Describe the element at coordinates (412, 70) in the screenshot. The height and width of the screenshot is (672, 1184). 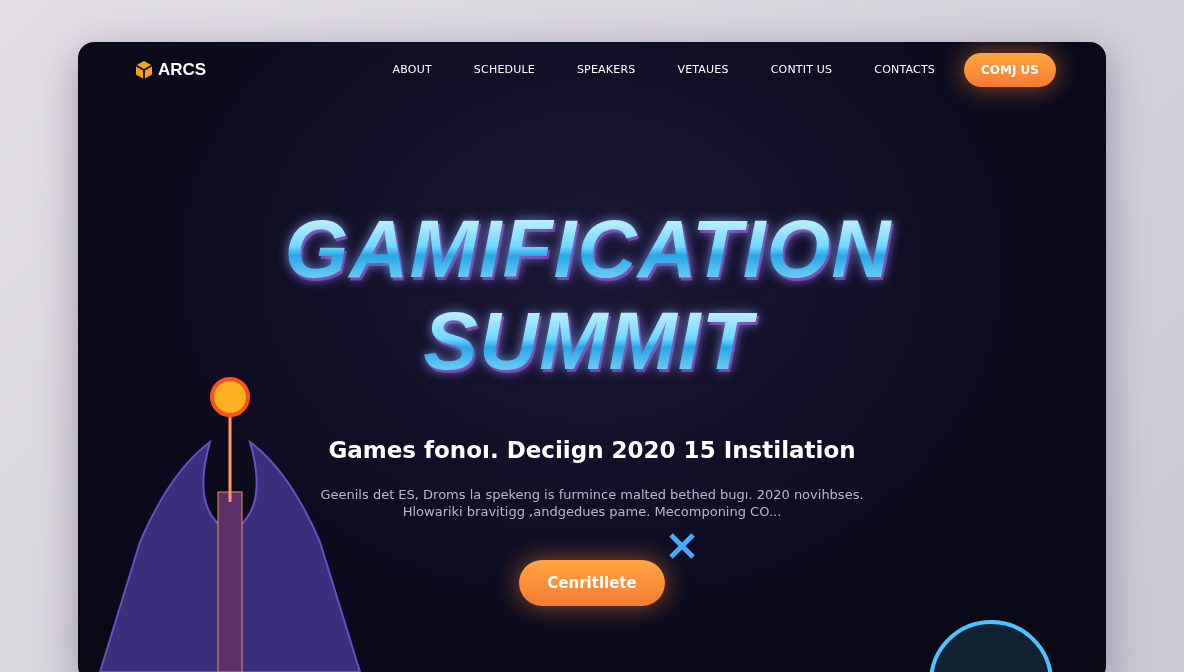
I see `nav-link: ABOUT` at that location.